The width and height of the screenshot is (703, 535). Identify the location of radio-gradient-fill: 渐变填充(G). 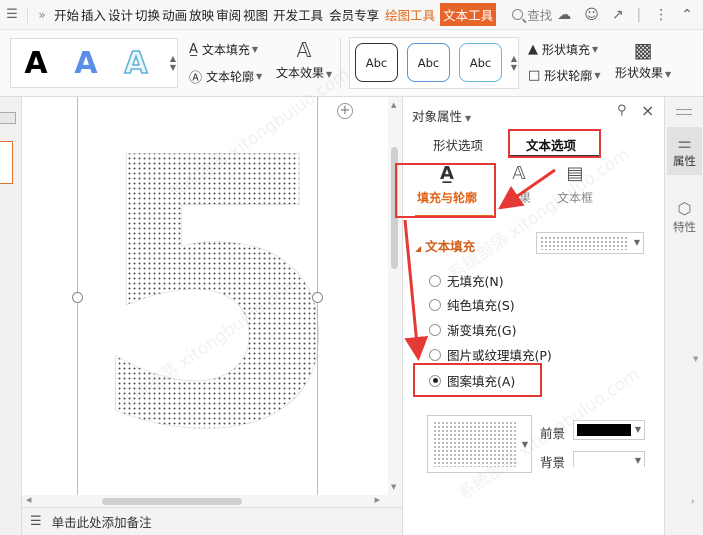
(472, 329).